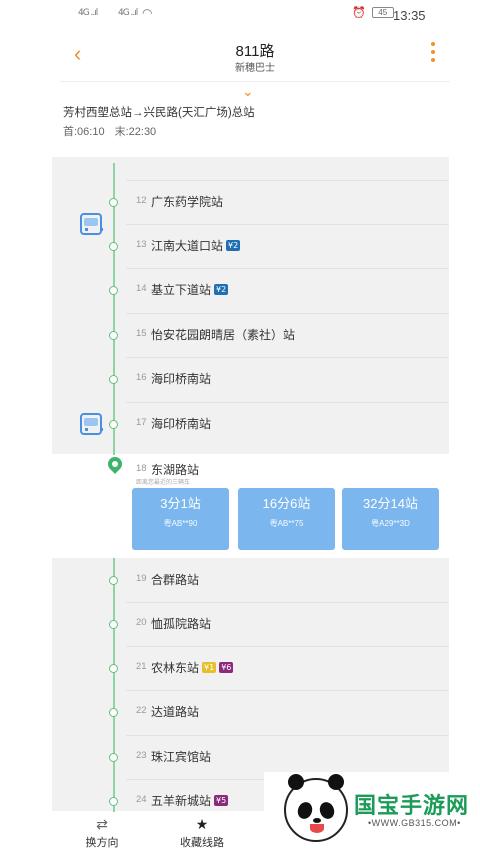 This screenshot has width=480, height=853. Describe the element at coordinates (226, 667) in the screenshot. I see `metro-badge: ¥6` at that location.